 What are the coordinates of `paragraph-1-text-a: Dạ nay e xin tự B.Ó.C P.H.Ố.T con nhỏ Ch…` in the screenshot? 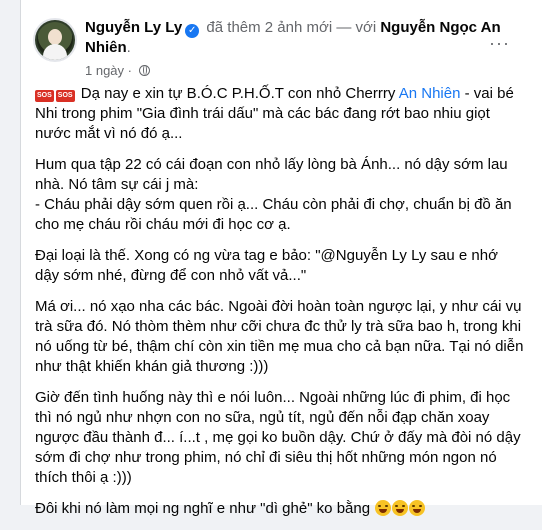 It's located at (237, 93).